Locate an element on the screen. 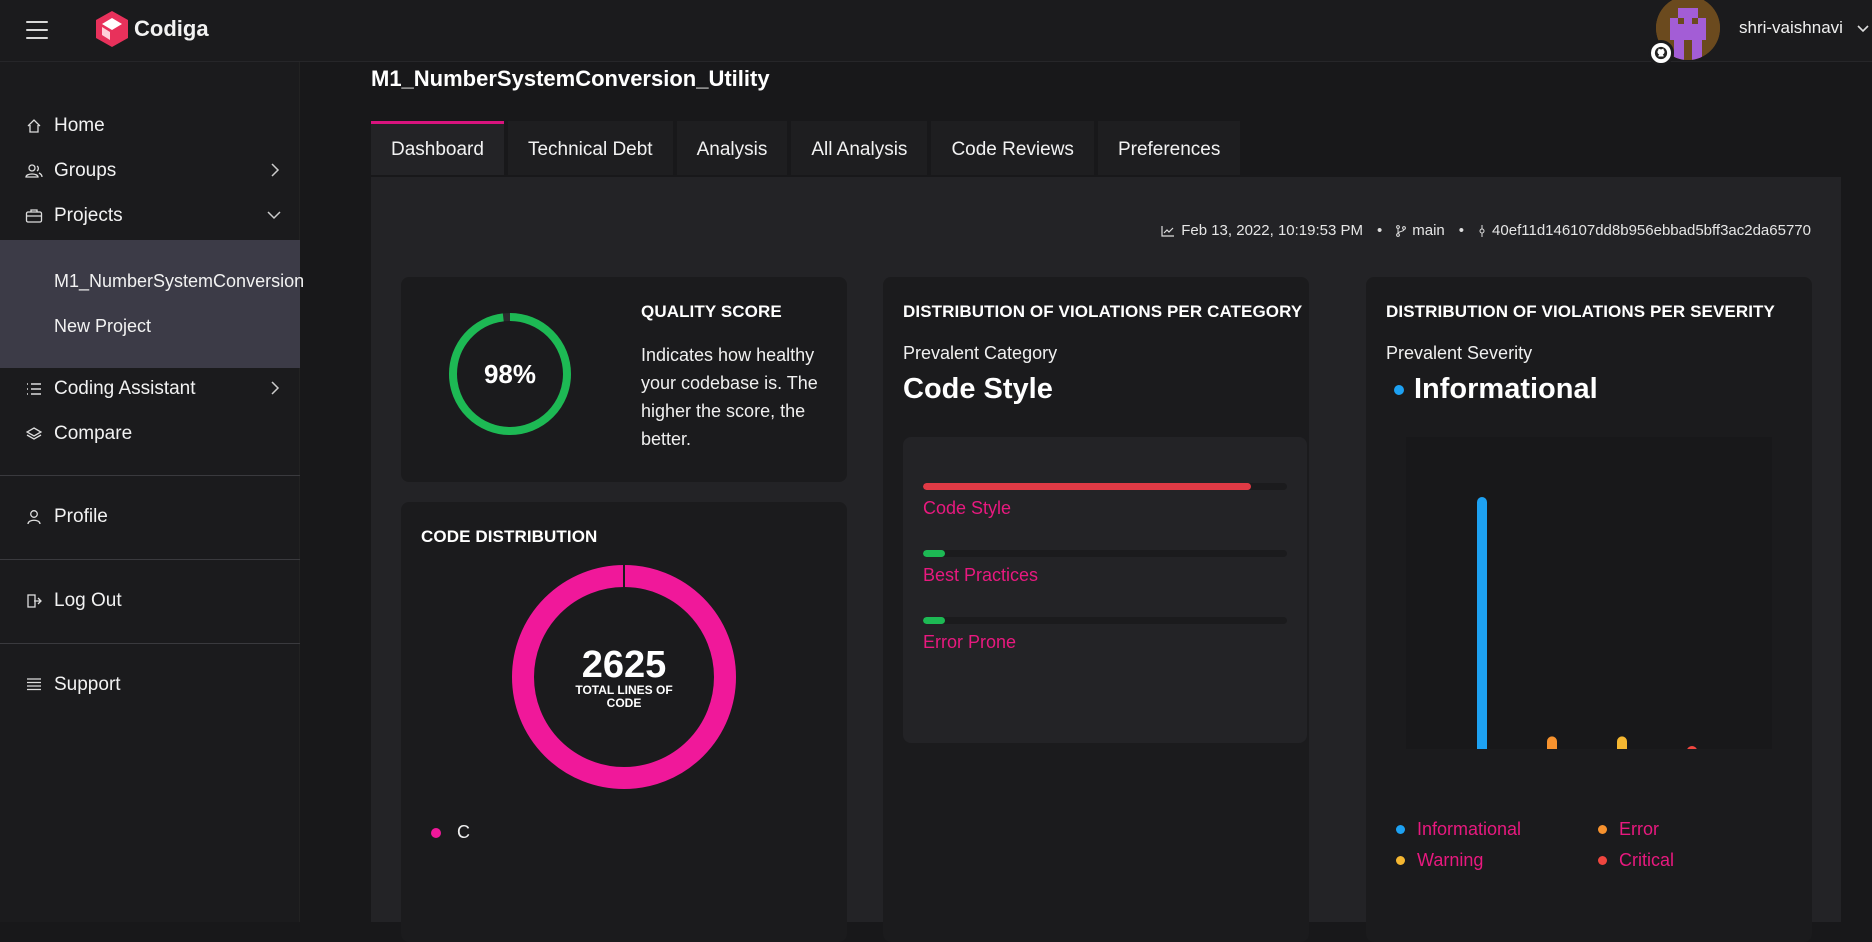 The height and width of the screenshot is (942, 1872). sidebar-item-label: Home is located at coordinates (79, 125).